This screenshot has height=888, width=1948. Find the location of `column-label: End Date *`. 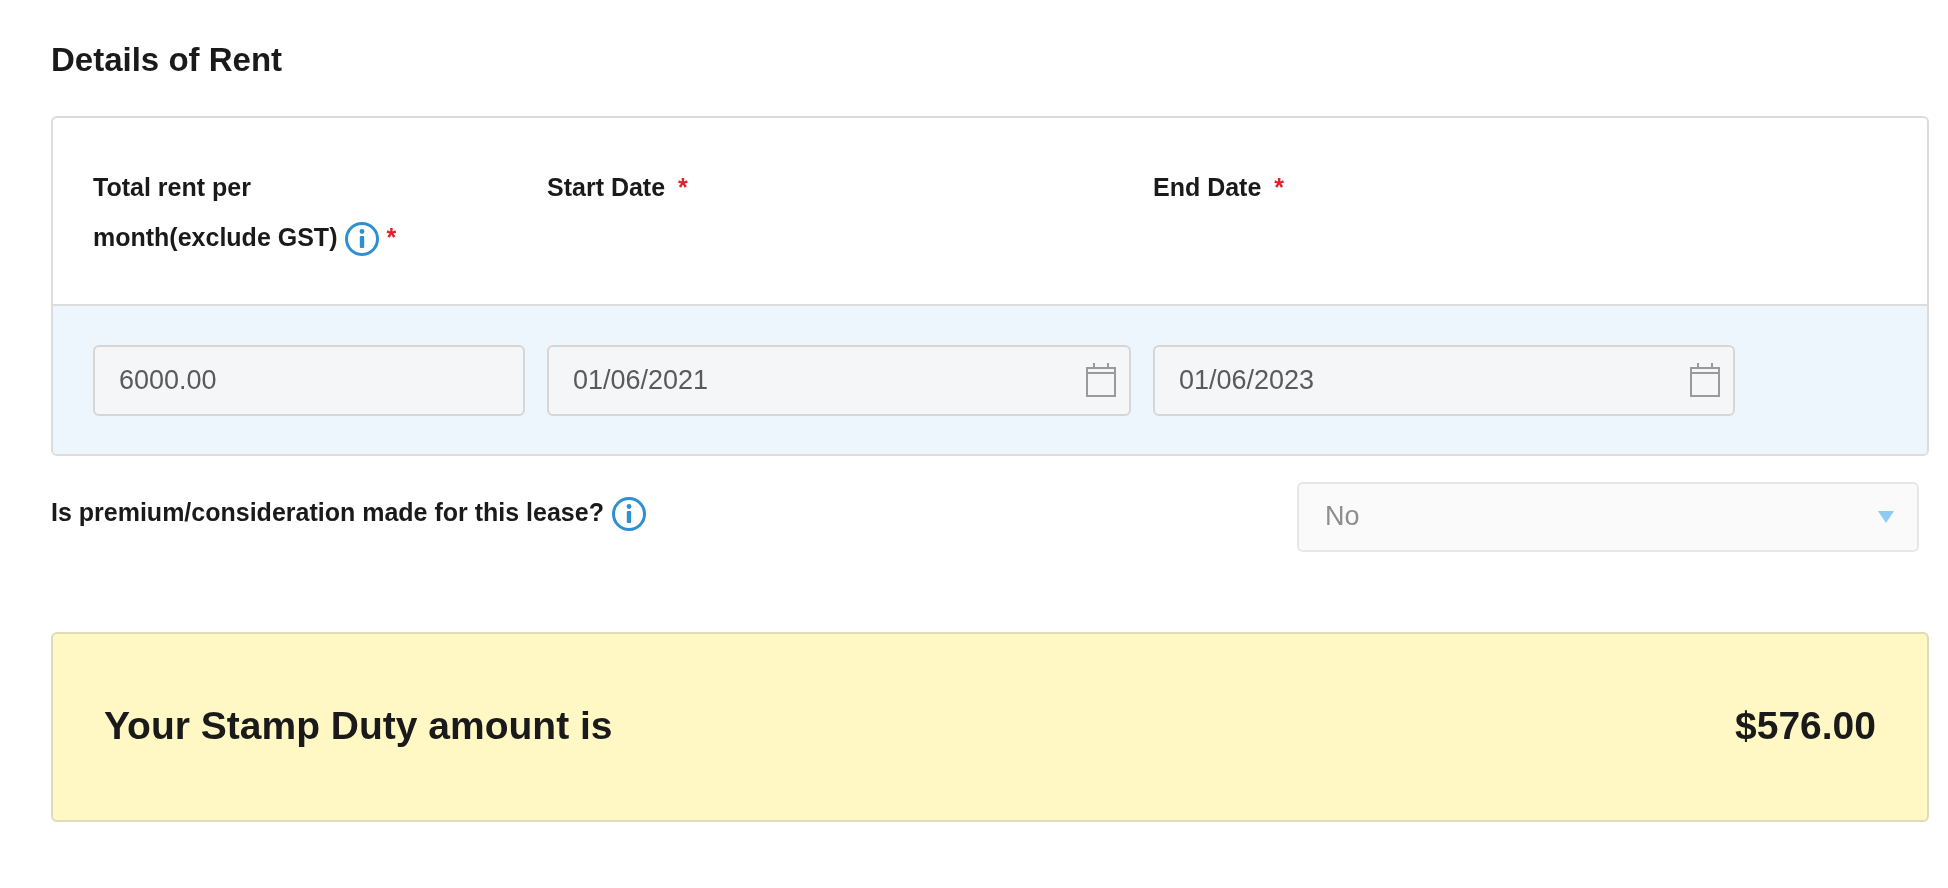

column-label: End Date * is located at coordinates (1219, 187).